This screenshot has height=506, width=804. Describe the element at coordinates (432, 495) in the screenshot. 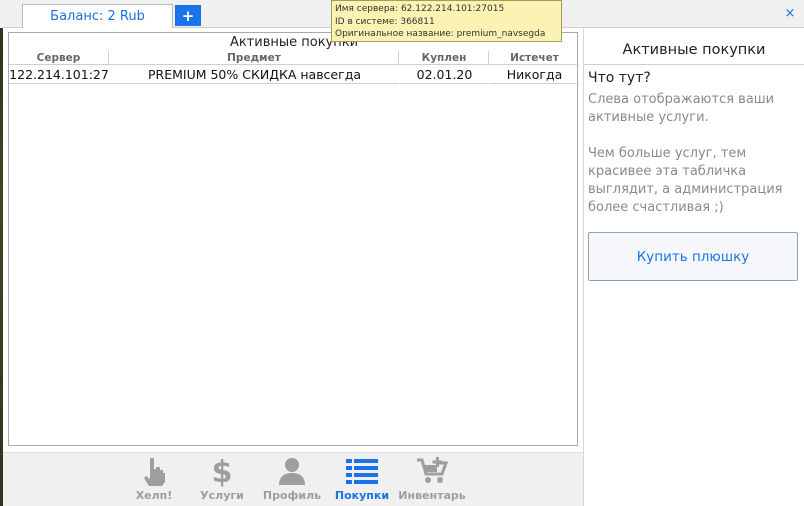

I see `nav-inventory-label: Инвентарь` at that location.